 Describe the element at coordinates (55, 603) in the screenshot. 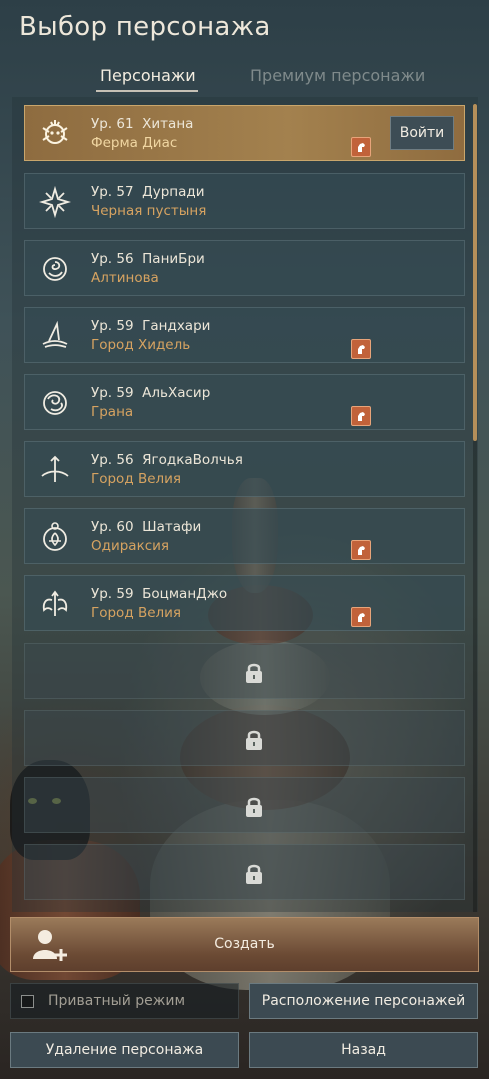

I see `class-emblem-wings-icon` at that location.